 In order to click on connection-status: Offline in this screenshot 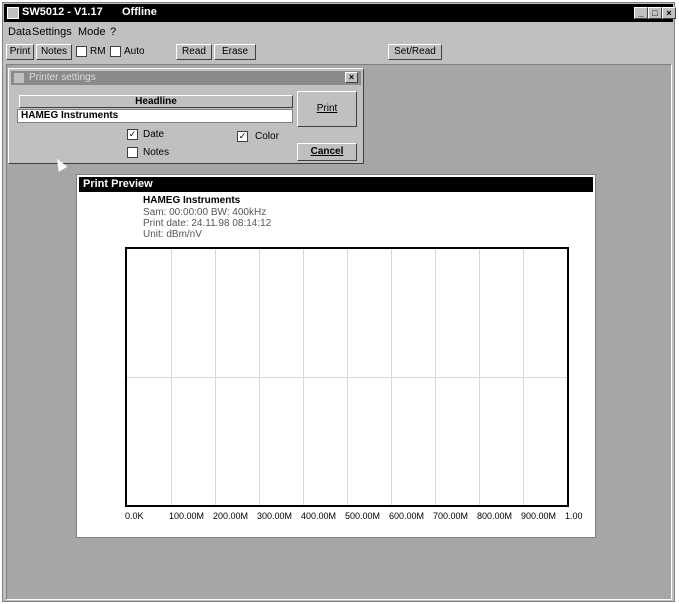, I will do `click(139, 12)`.